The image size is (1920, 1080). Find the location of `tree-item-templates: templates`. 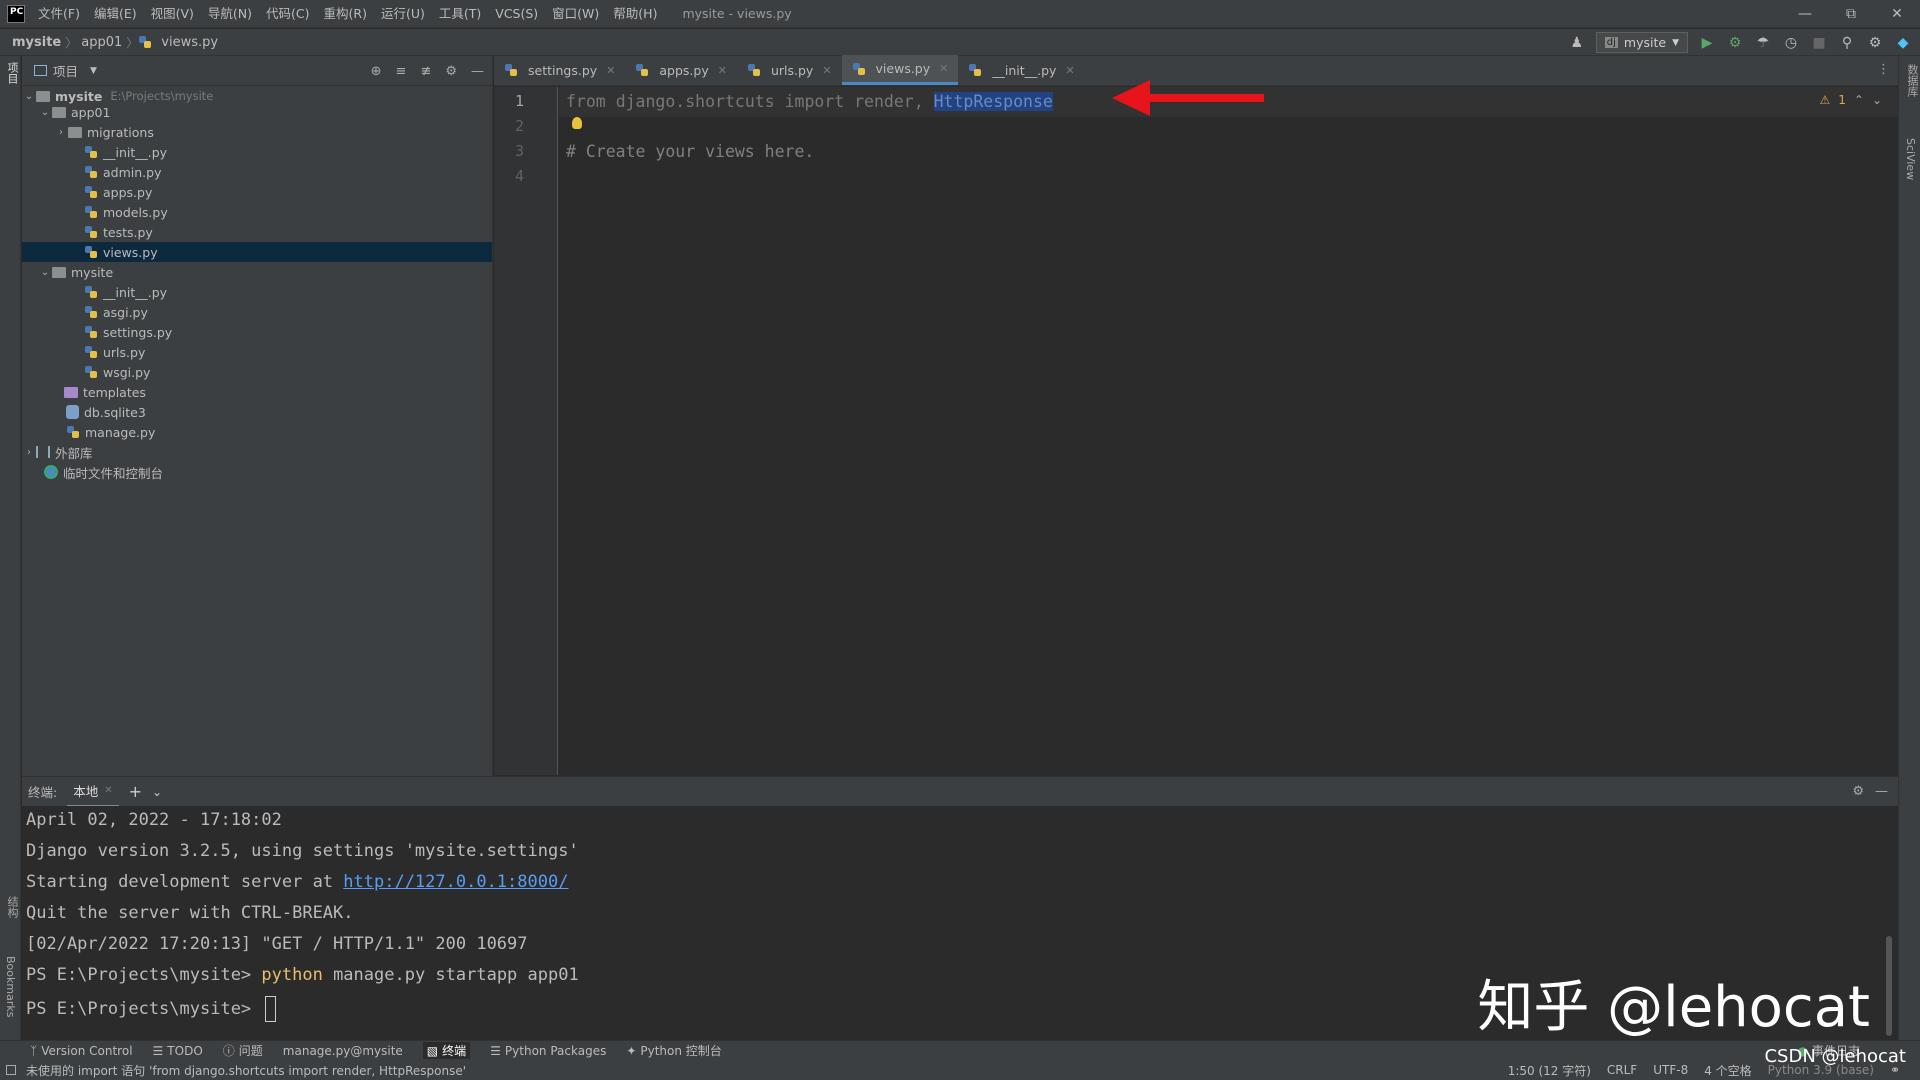

tree-item-templates: templates is located at coordinates (105, 392).